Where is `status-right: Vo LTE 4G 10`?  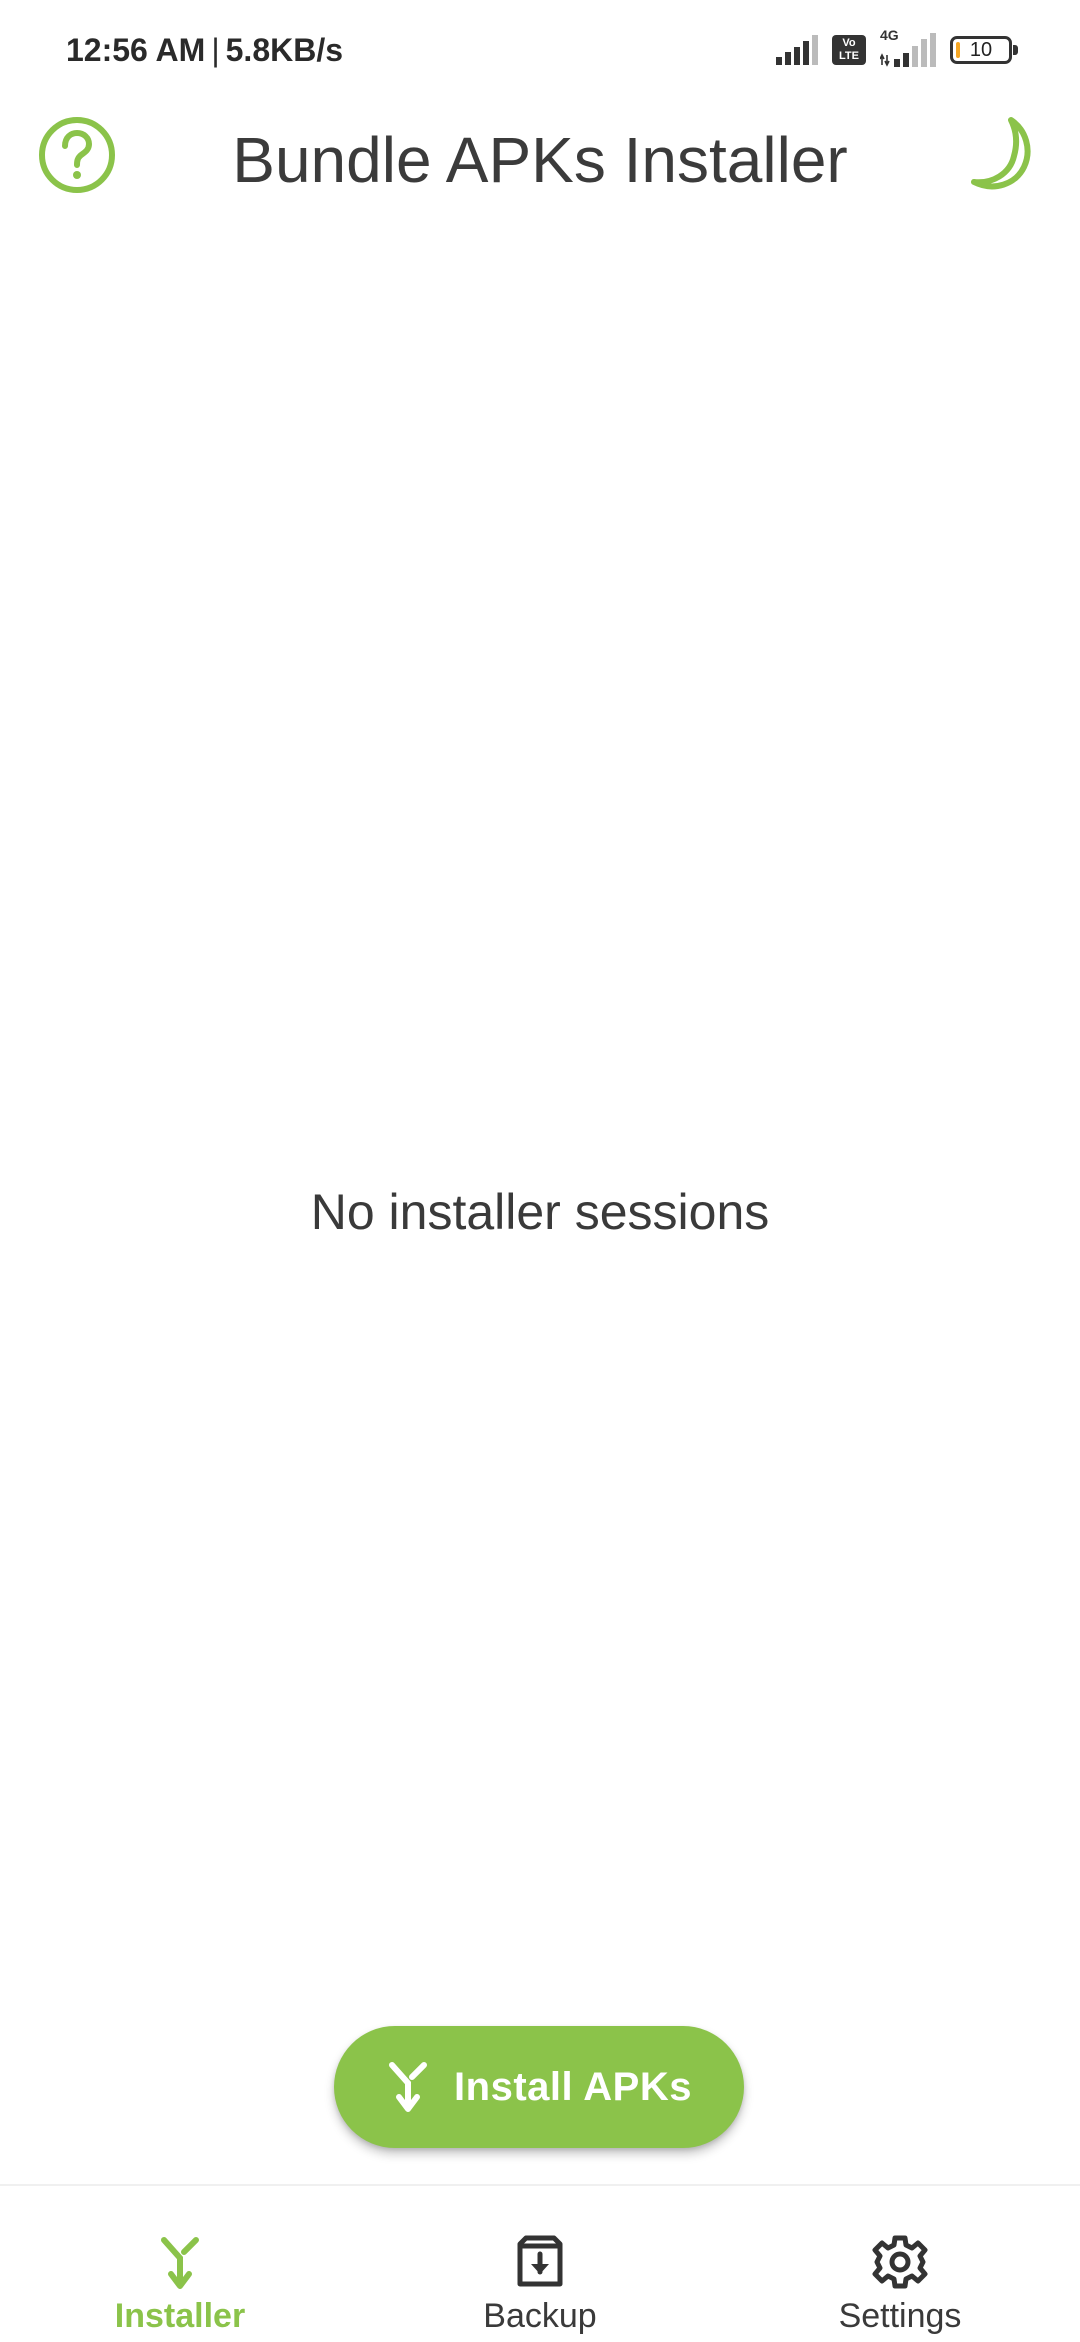 status-right: Vo LTE 4G 10 is located at coordinates (891, 48).